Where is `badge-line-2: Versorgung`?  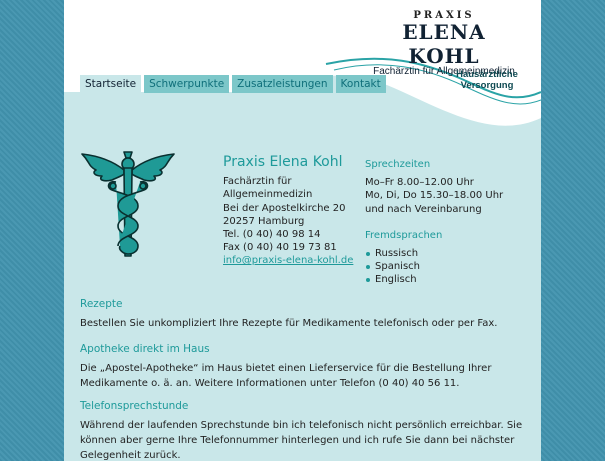 badge-line-2: Versorgung is located at coordinates (487, 85).